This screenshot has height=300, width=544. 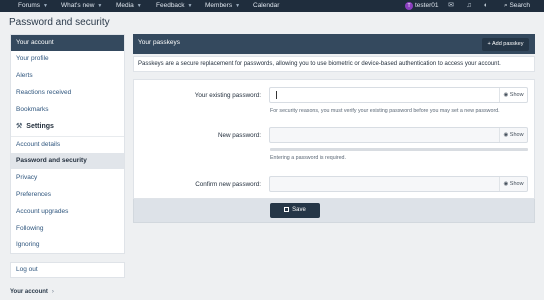 What do you see at coordinates (29, 292) in the screenshot?
I see `breadcrumb-label: Your account` at bounding box center [29, 292].